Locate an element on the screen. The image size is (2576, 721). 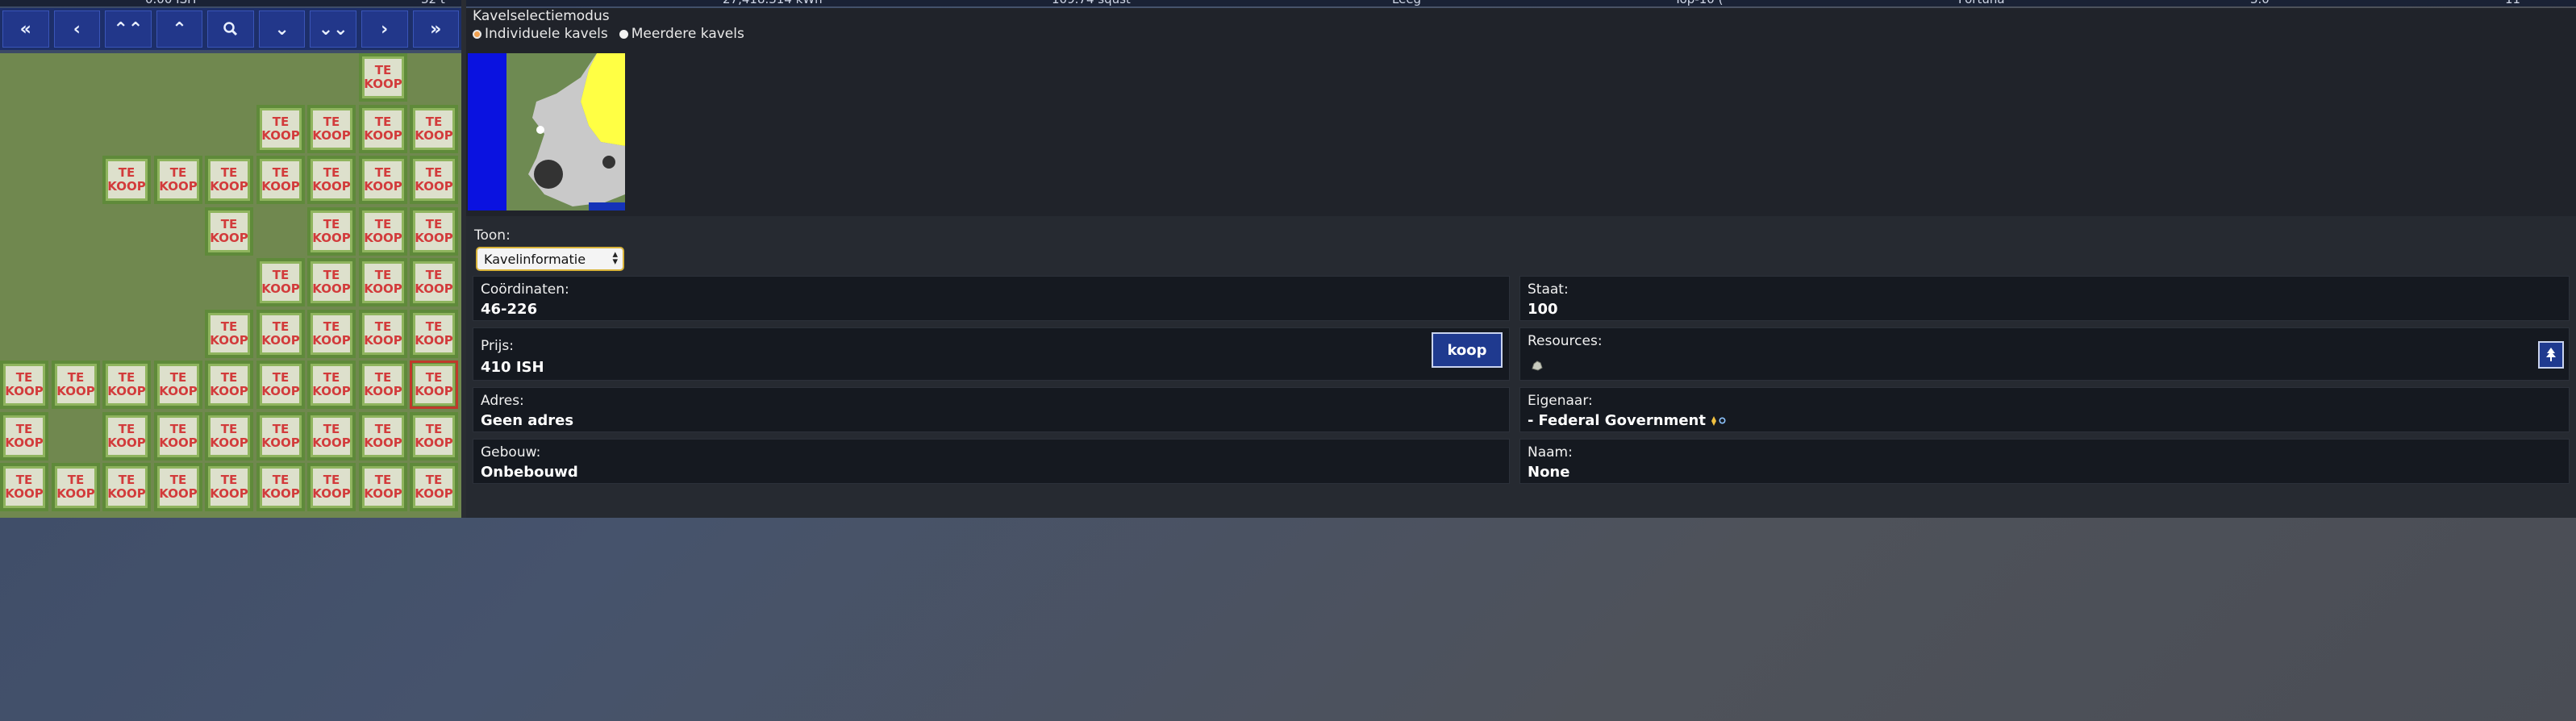
energy-readout: 27,418.314 kWh is located at coordinates (773, 3).